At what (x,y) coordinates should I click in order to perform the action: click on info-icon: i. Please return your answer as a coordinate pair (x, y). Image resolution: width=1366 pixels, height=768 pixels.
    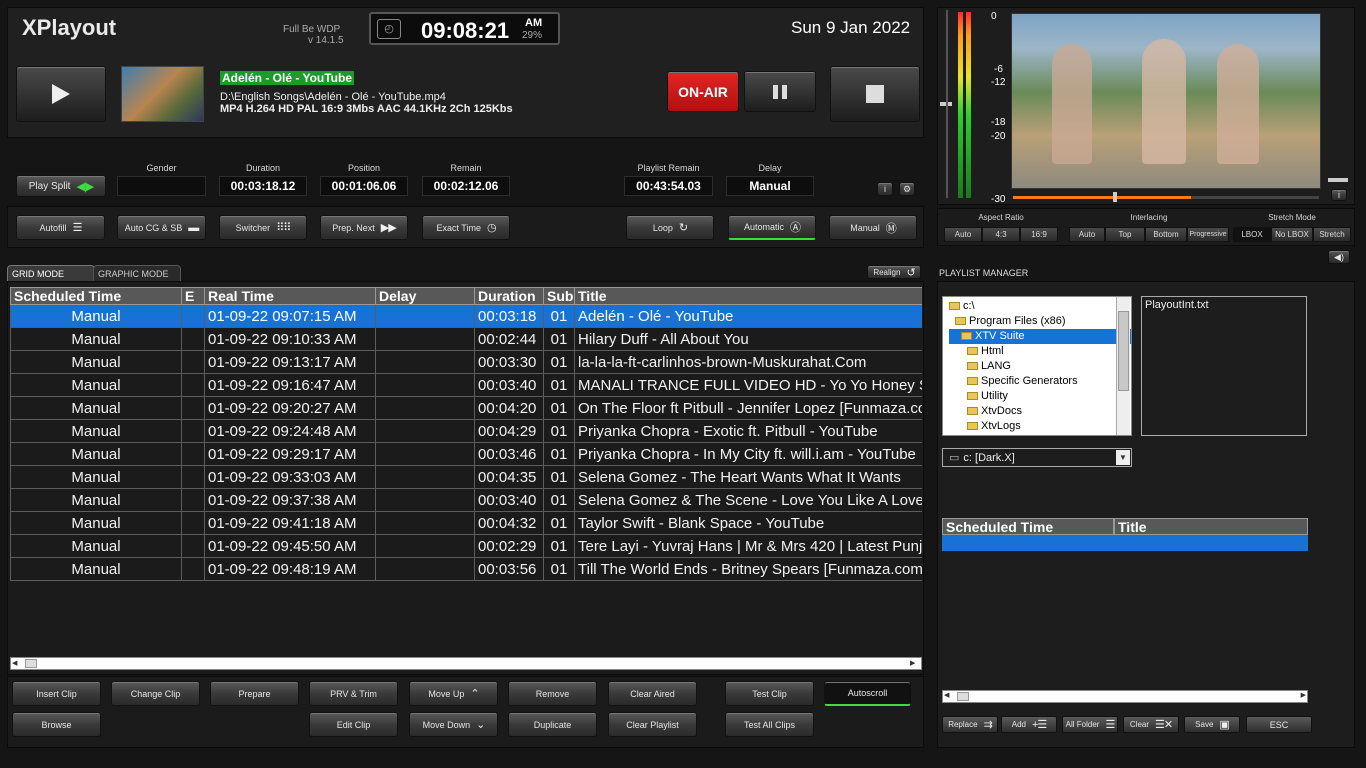
    Looking at the image, I should click on (885, 189).